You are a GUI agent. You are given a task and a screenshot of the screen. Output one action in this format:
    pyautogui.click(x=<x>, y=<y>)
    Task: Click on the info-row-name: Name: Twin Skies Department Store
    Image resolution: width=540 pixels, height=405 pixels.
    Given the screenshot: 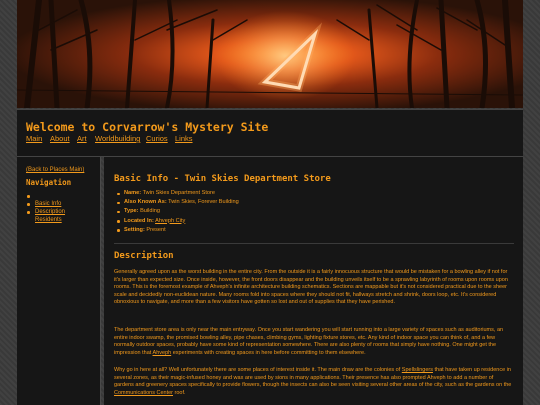 What is the action you would take?
    pyautogui.click(x=176, y=194)
    